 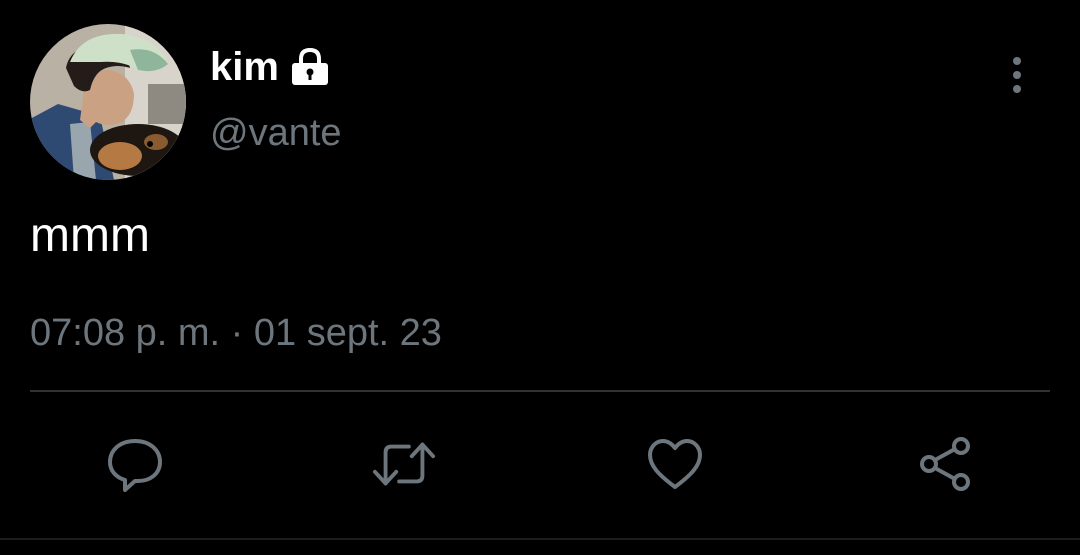 I want to click on share-icon, so click(x=945, y=464).